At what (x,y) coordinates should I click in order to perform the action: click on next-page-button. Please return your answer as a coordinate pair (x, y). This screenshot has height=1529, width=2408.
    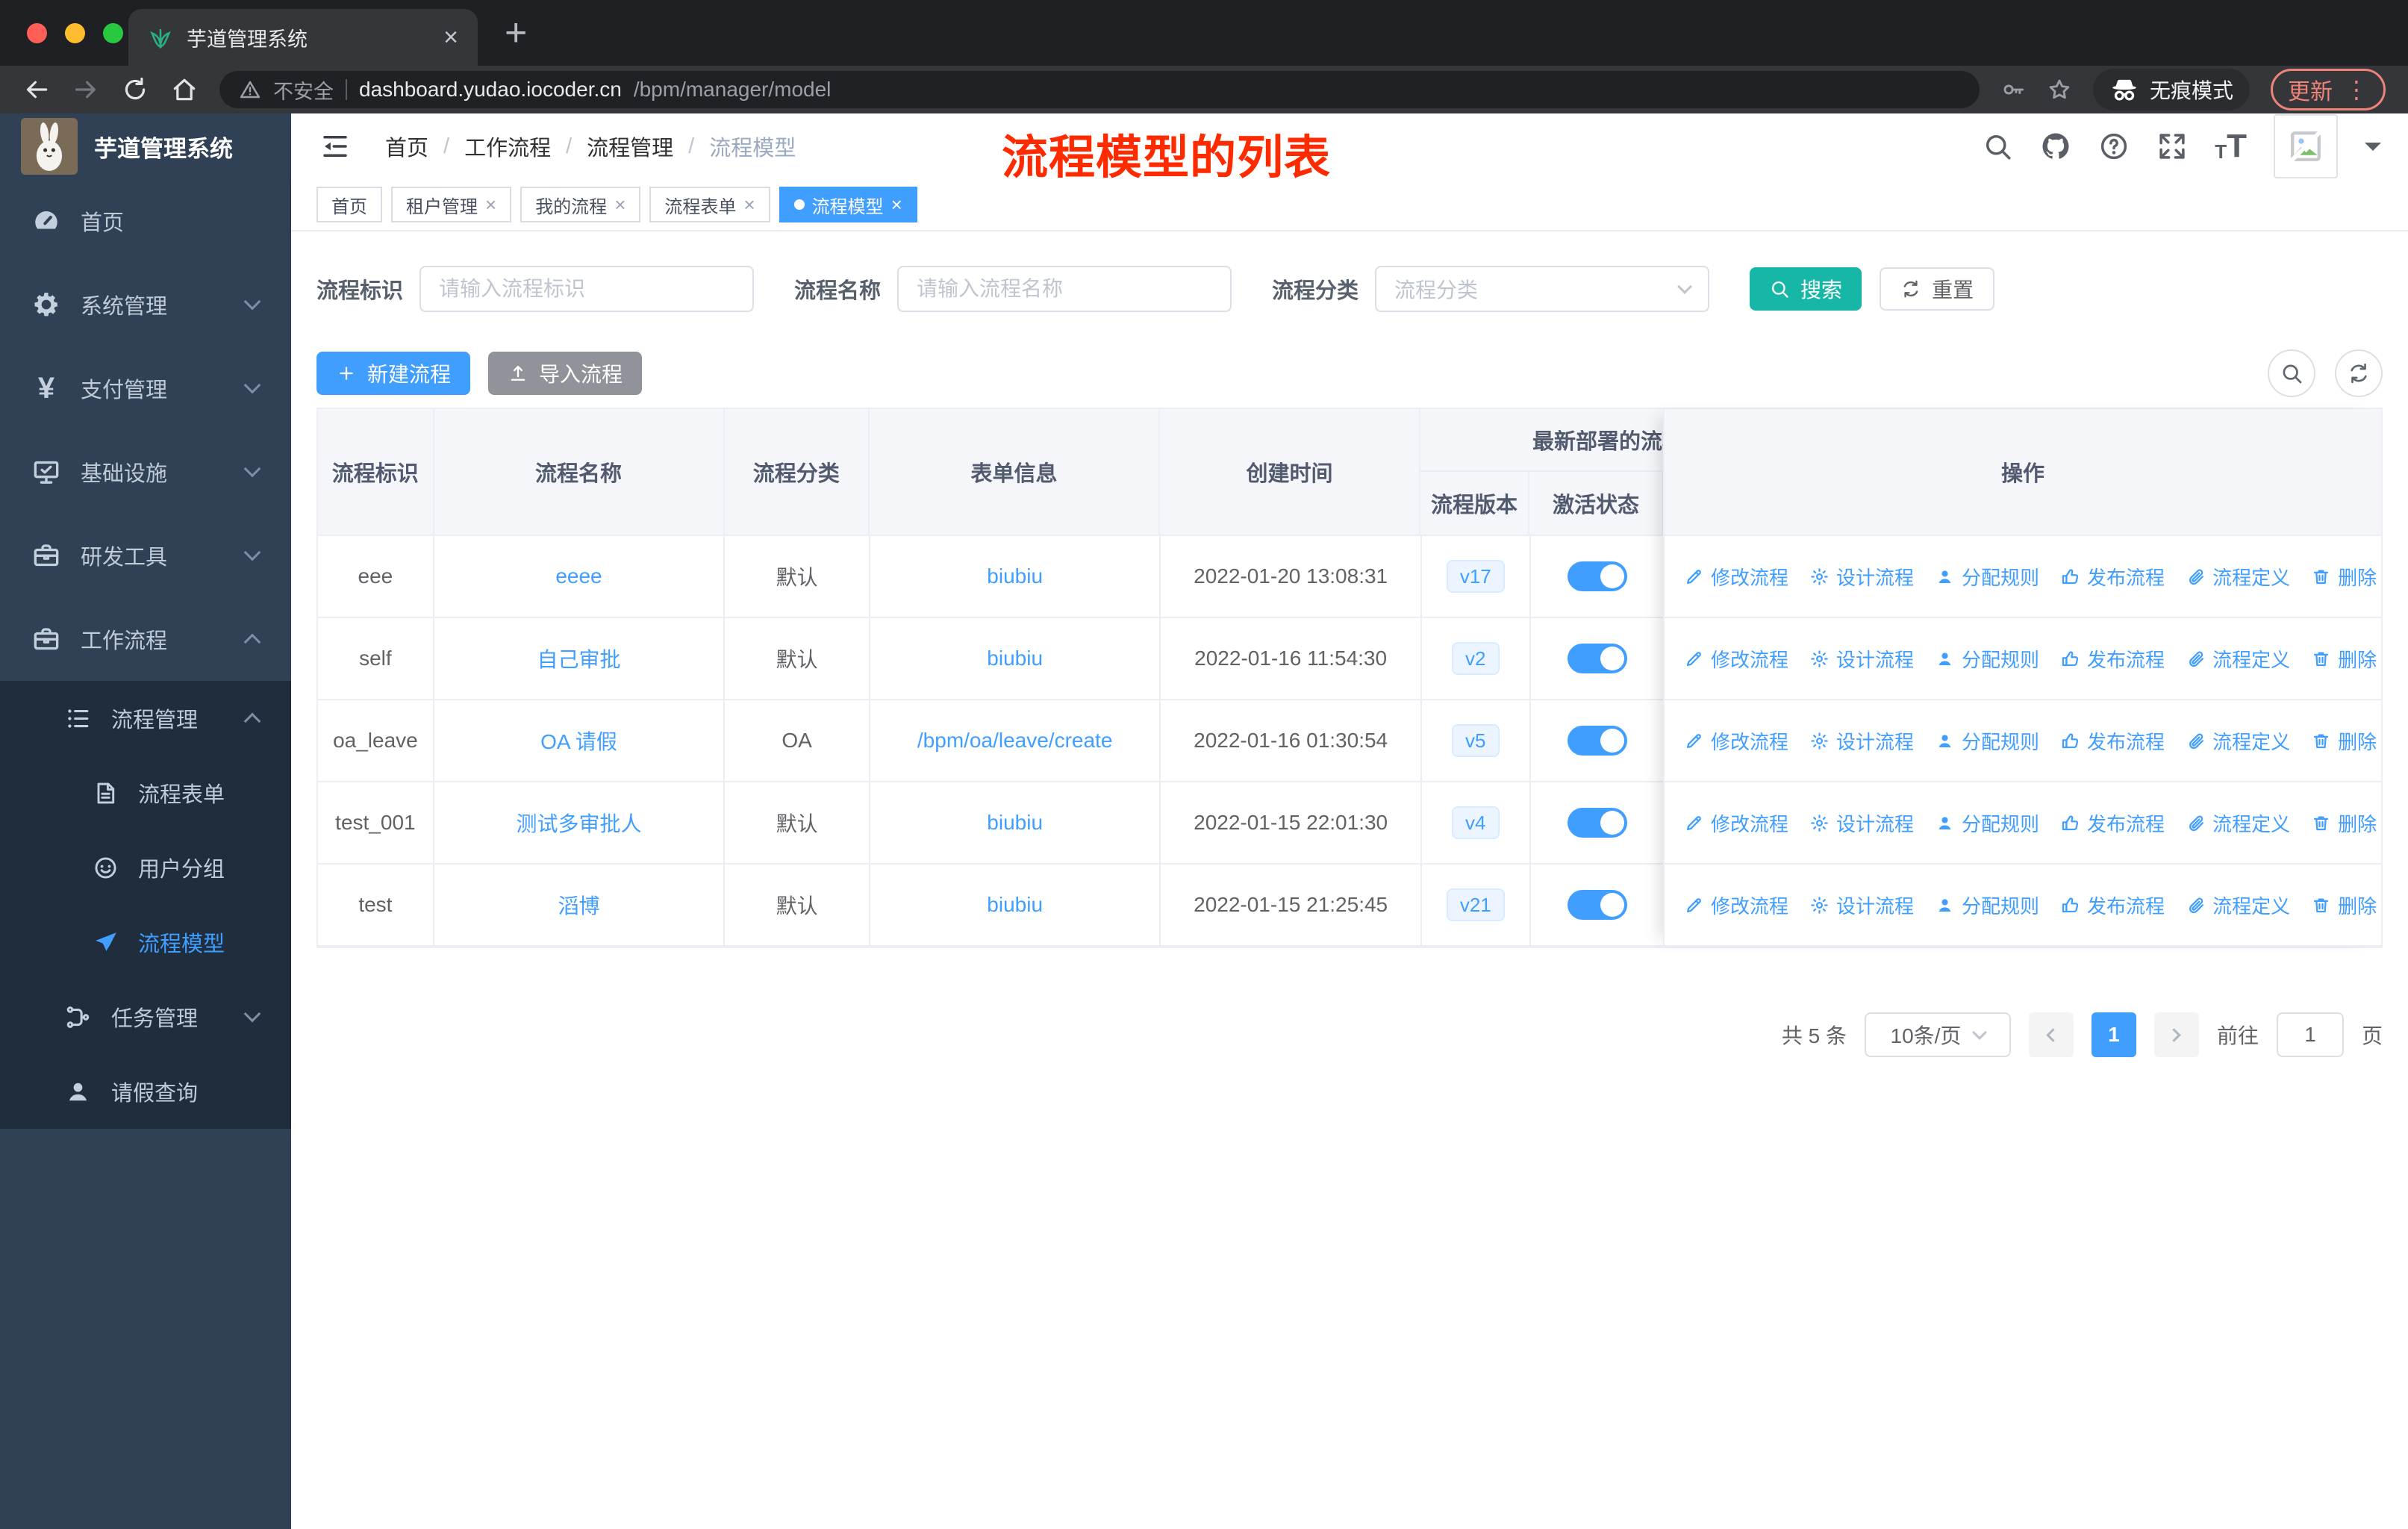
    Looking at the image, I should click on (2176, 1034).